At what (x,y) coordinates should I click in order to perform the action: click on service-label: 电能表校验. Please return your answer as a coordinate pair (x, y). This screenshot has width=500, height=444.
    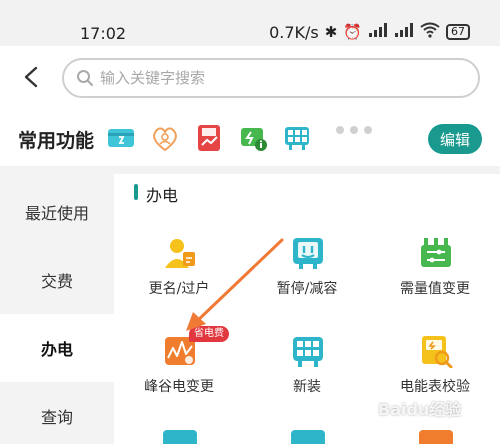
    Looking at the image, I should click on (435, 387).